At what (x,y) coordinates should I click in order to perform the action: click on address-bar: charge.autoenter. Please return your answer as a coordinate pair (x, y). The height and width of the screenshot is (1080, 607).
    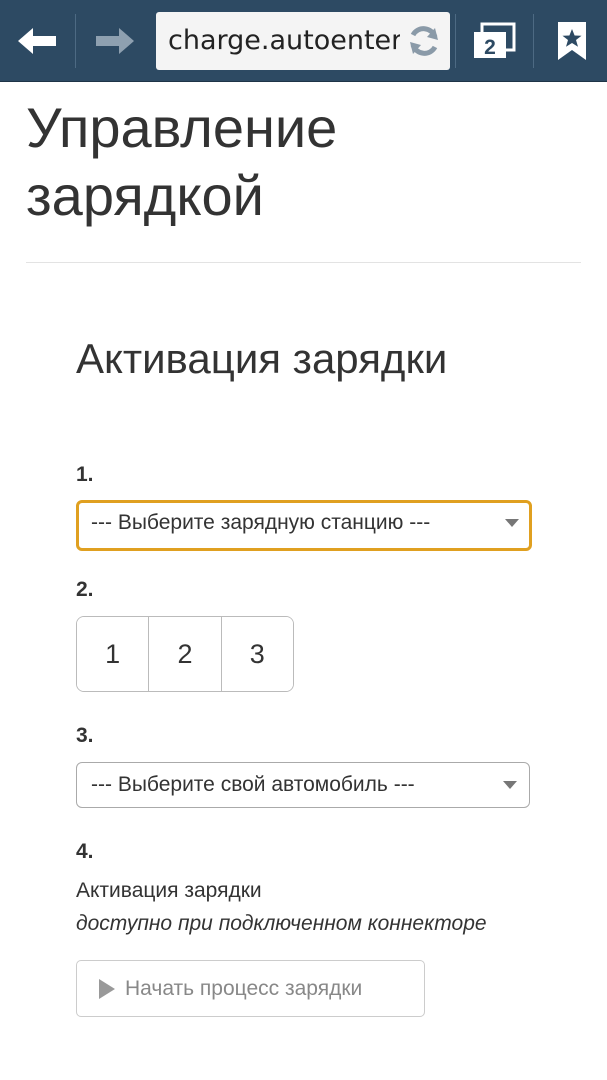
    Looking at the image, I should click on (303, 41).